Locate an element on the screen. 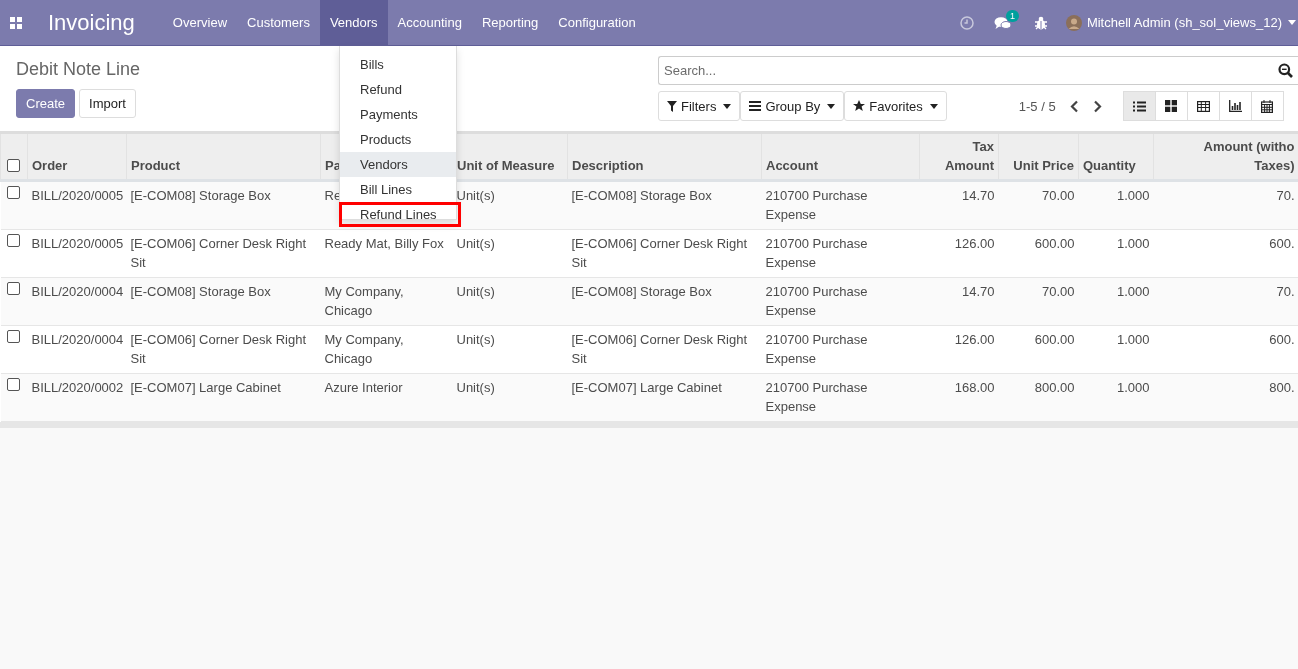 The image size is (1298, 669). table-cell: 800.00 is located at coordinates (1054, 387).